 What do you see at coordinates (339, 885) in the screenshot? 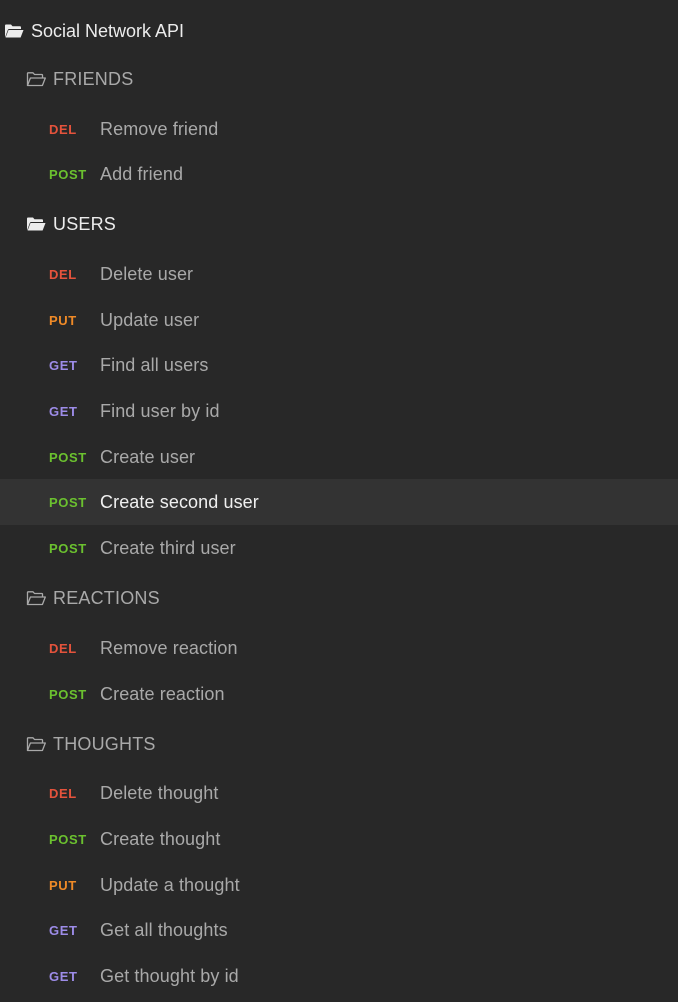
I see `request-item: PUT Update a thought` at bounding box center [339, 885].